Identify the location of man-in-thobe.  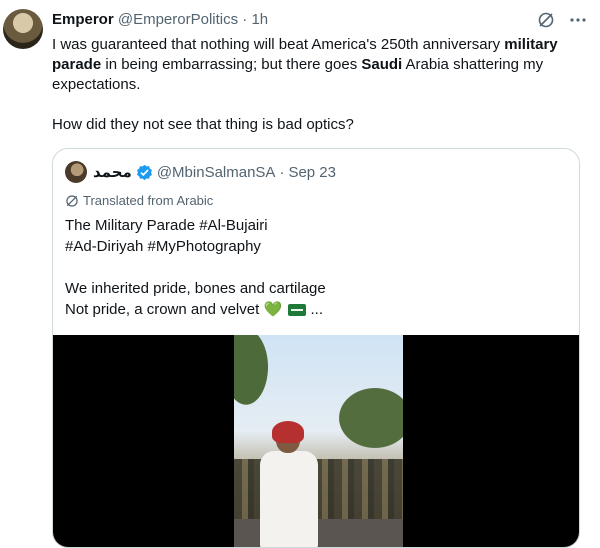
(289, 484).